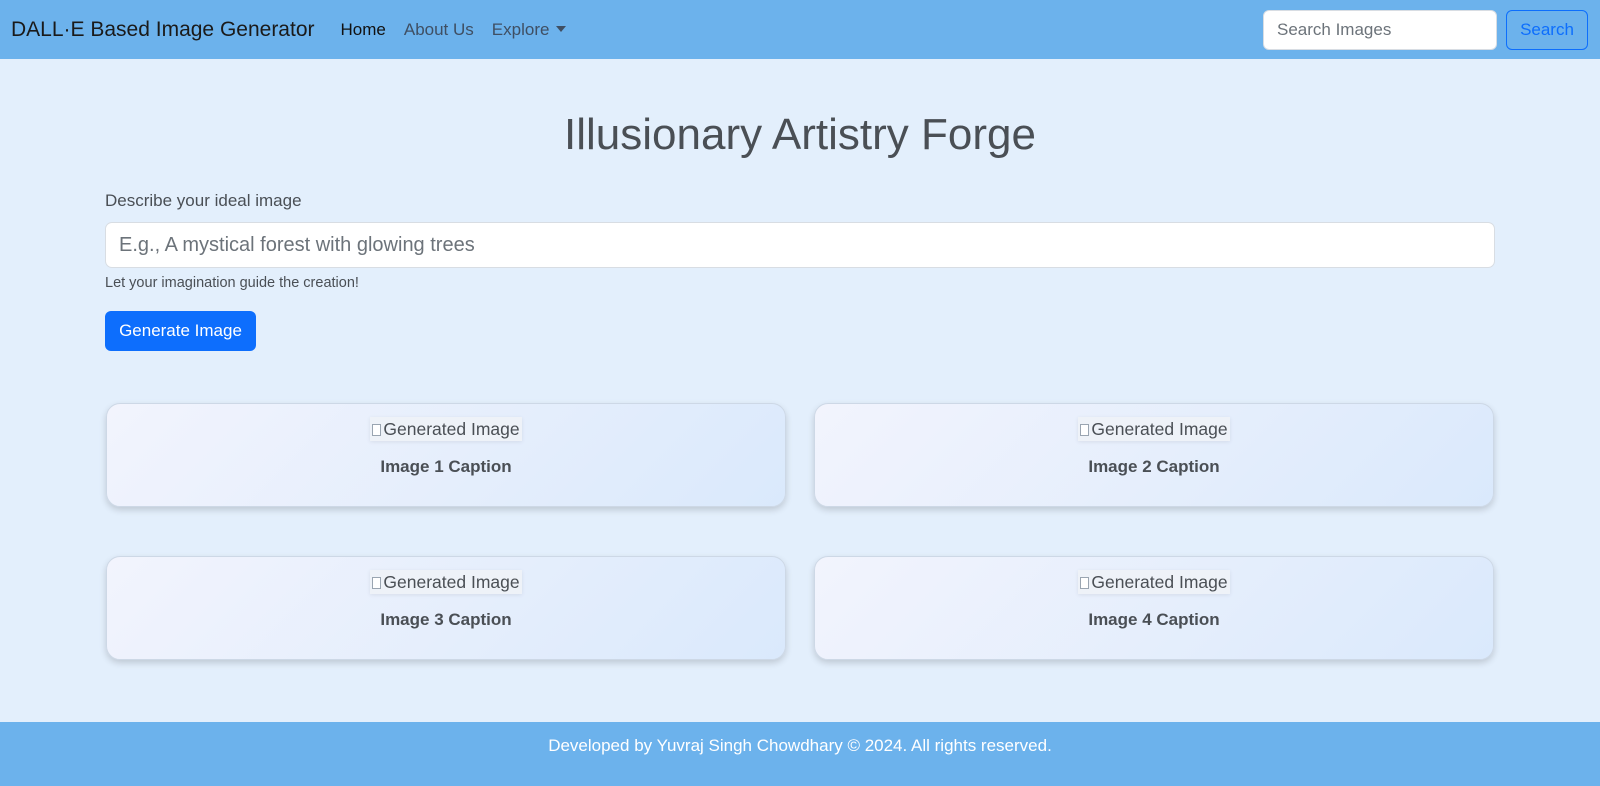 The width and height of the screenshot is (1600, 786). I want to click on image-card: Generated Image Image 2 Caption, so click(1154, 455).